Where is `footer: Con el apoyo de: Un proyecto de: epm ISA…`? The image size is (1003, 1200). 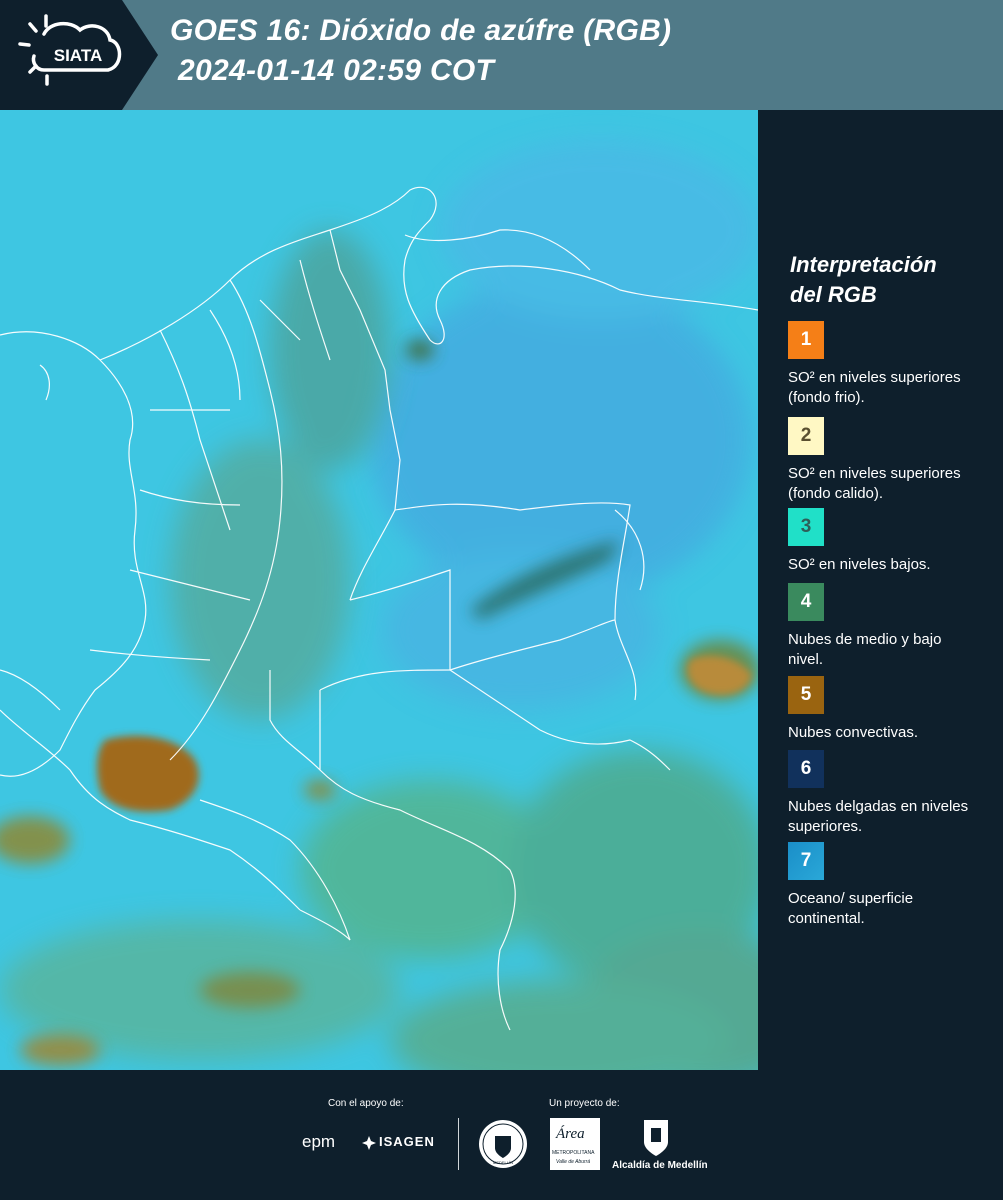
footer: Con el apoyo de: Un proyecto de: epm ISA… is located at coordinates (501, 1135).